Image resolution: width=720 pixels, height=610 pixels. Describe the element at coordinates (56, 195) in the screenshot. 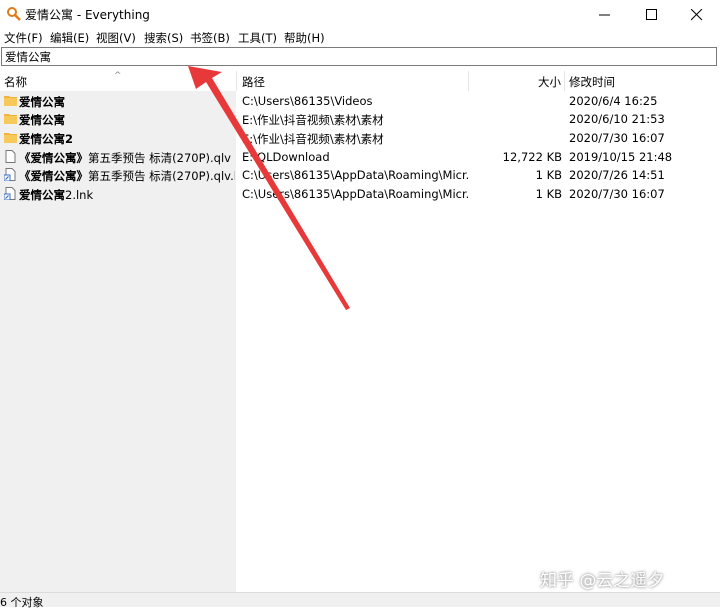

I see `file-name: 爱情公寓2.lnk` at that location.